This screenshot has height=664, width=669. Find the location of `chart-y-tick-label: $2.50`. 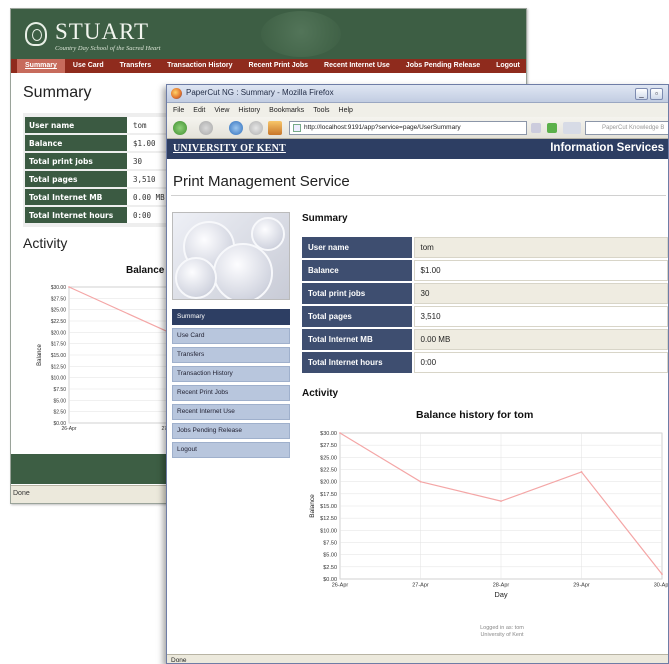

chart-y-tick-label: $2.50 is located at coordinates (59, 413).